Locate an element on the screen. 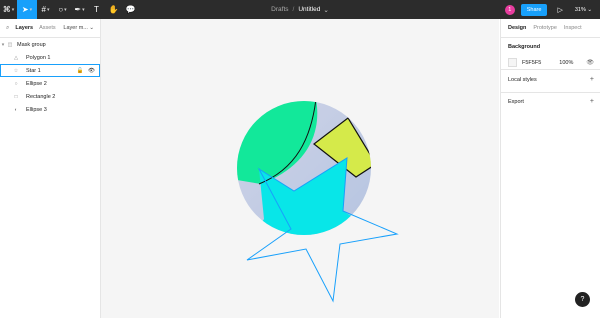 The image size is (600, 320). frame-tool-button: # ▾ is located at coordinates (45, 9).